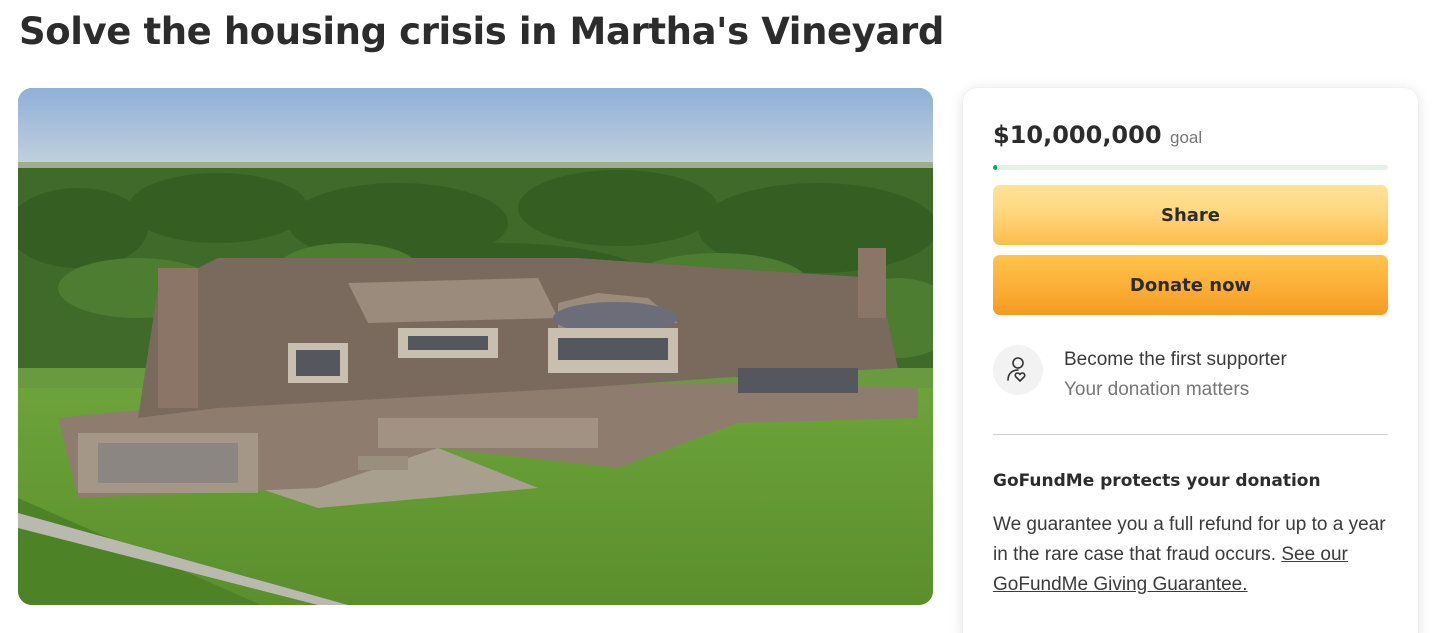 The width and height of the screenshot is (1442, 633). I want to click on heart-person-icon, so click(1018, 370).